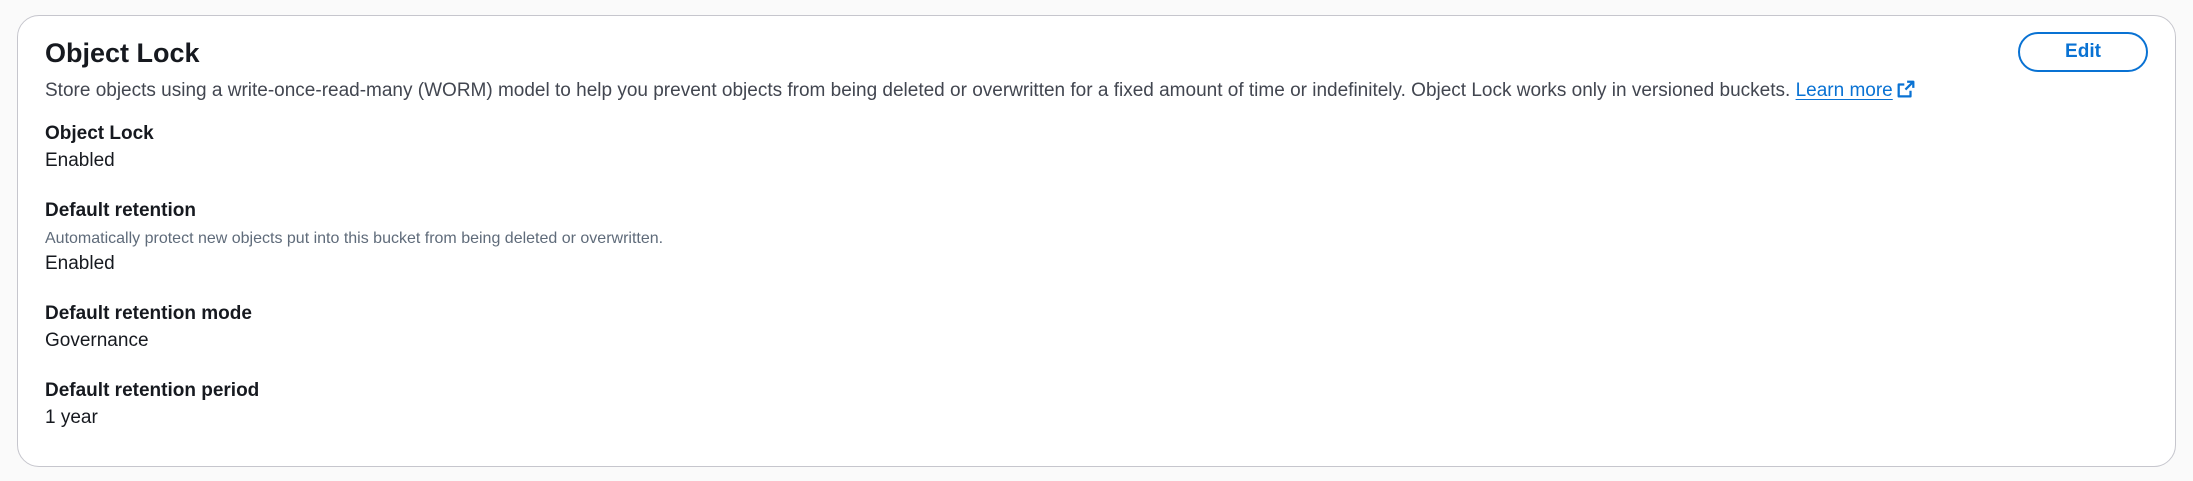 The width and height of the screenshot is (2193, 481). What do you see at coordinates (120, 210) in the screenshot?
I see `field-label: Default retention` at bounding box center [120, 210].